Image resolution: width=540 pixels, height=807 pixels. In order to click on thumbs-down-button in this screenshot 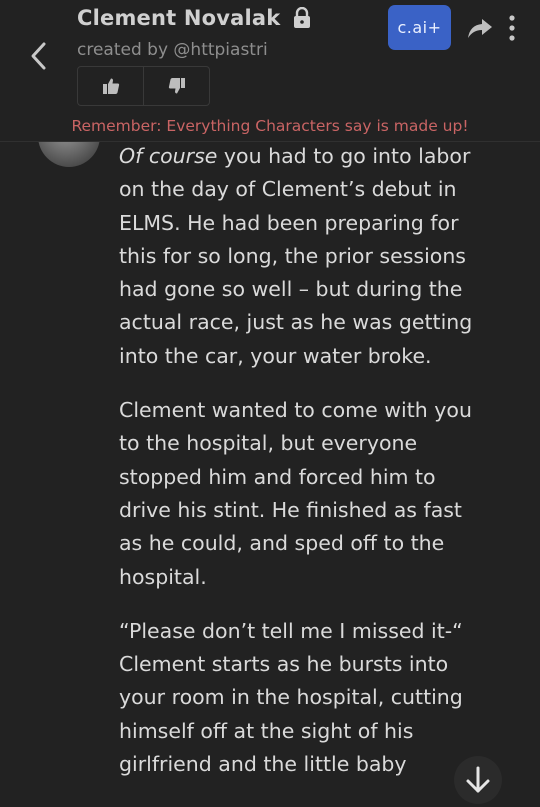, I will do `click(176, 86)`.